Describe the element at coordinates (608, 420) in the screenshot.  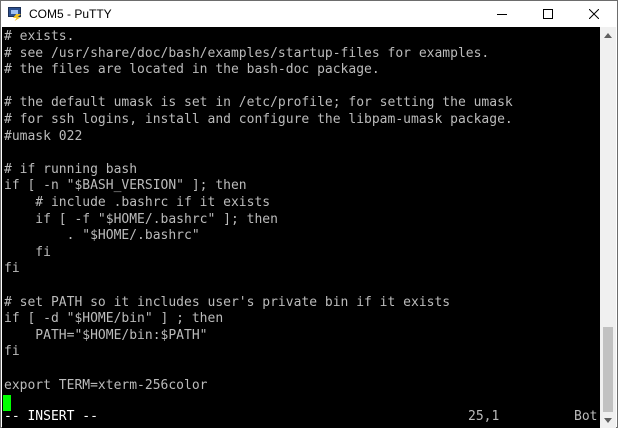
I see `scroll-down-arrow-icon` at that location.